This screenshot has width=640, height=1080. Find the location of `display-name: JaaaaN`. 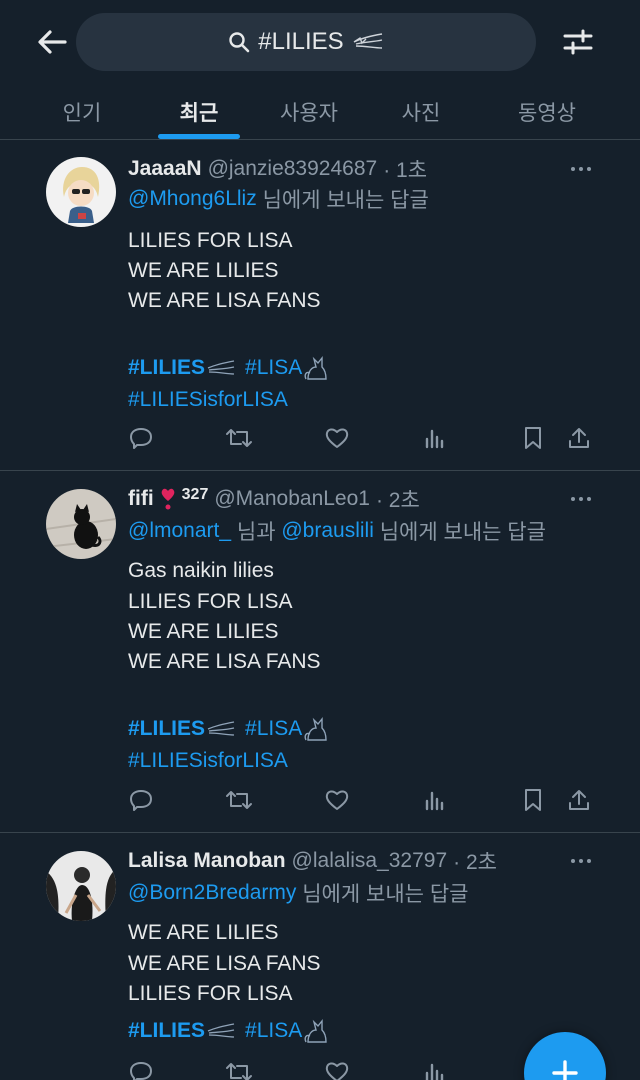

display-name: JaaaaN is located at coordinates (165, 169).